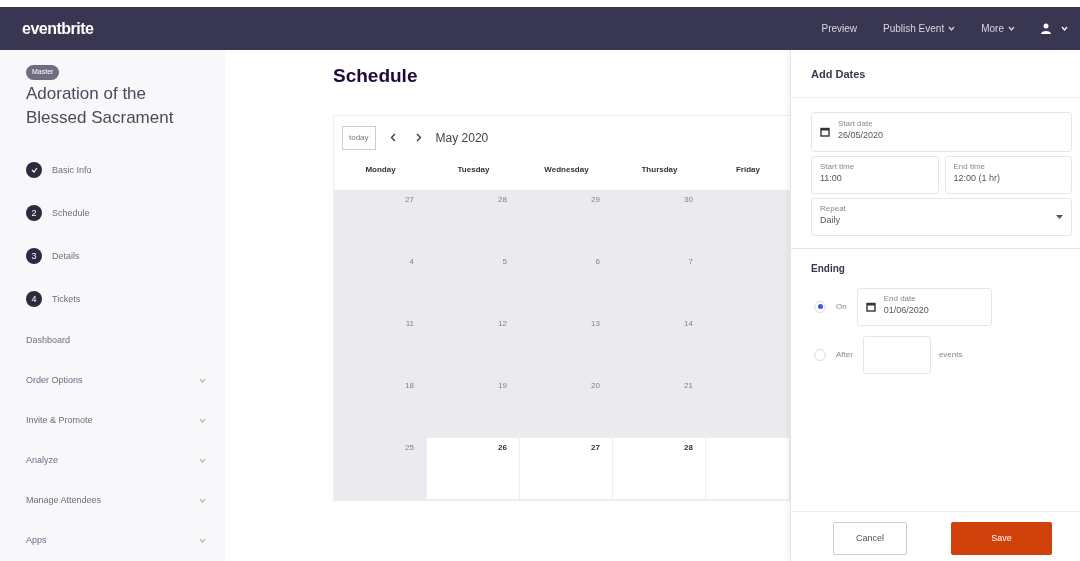 The width and height of the screenshot is (1080, 561). What do you see at coordinates (53, 256) in the screenshot?
I see `step-link: 3 Details` at bounding box center [53, 256].